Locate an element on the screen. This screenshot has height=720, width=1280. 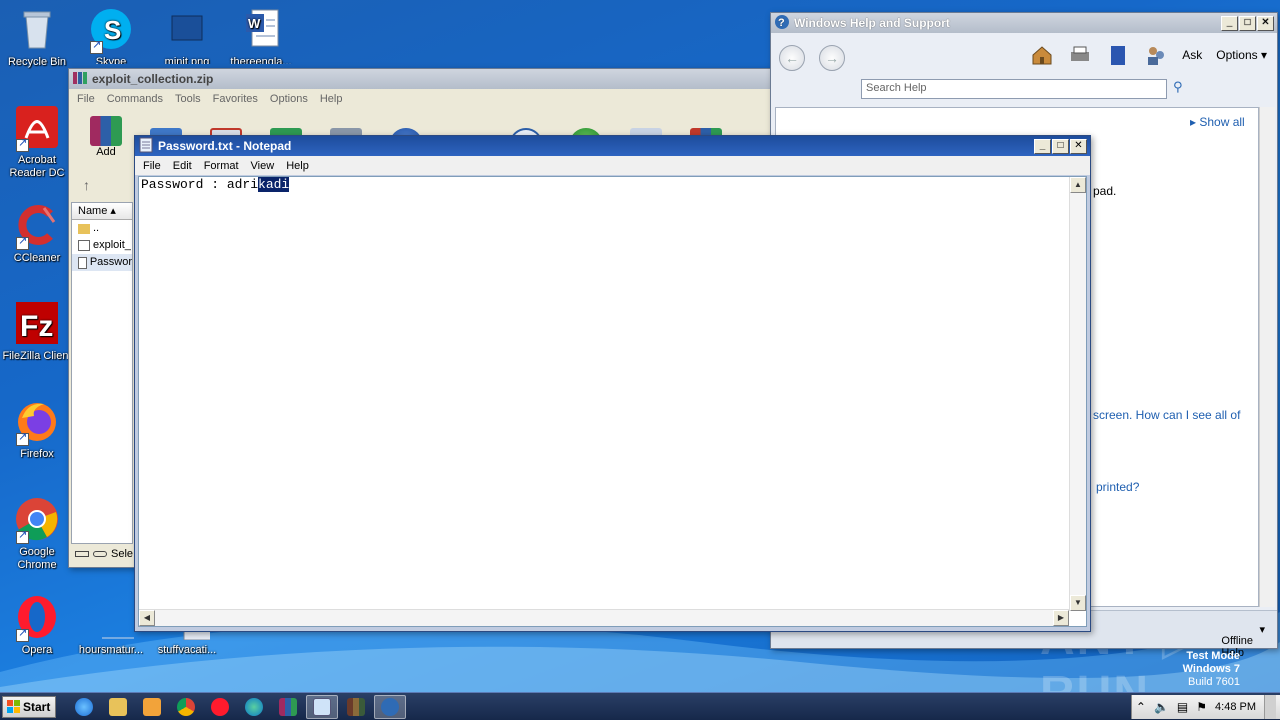
taskbar-winrar is located at coordinates (356, 707).